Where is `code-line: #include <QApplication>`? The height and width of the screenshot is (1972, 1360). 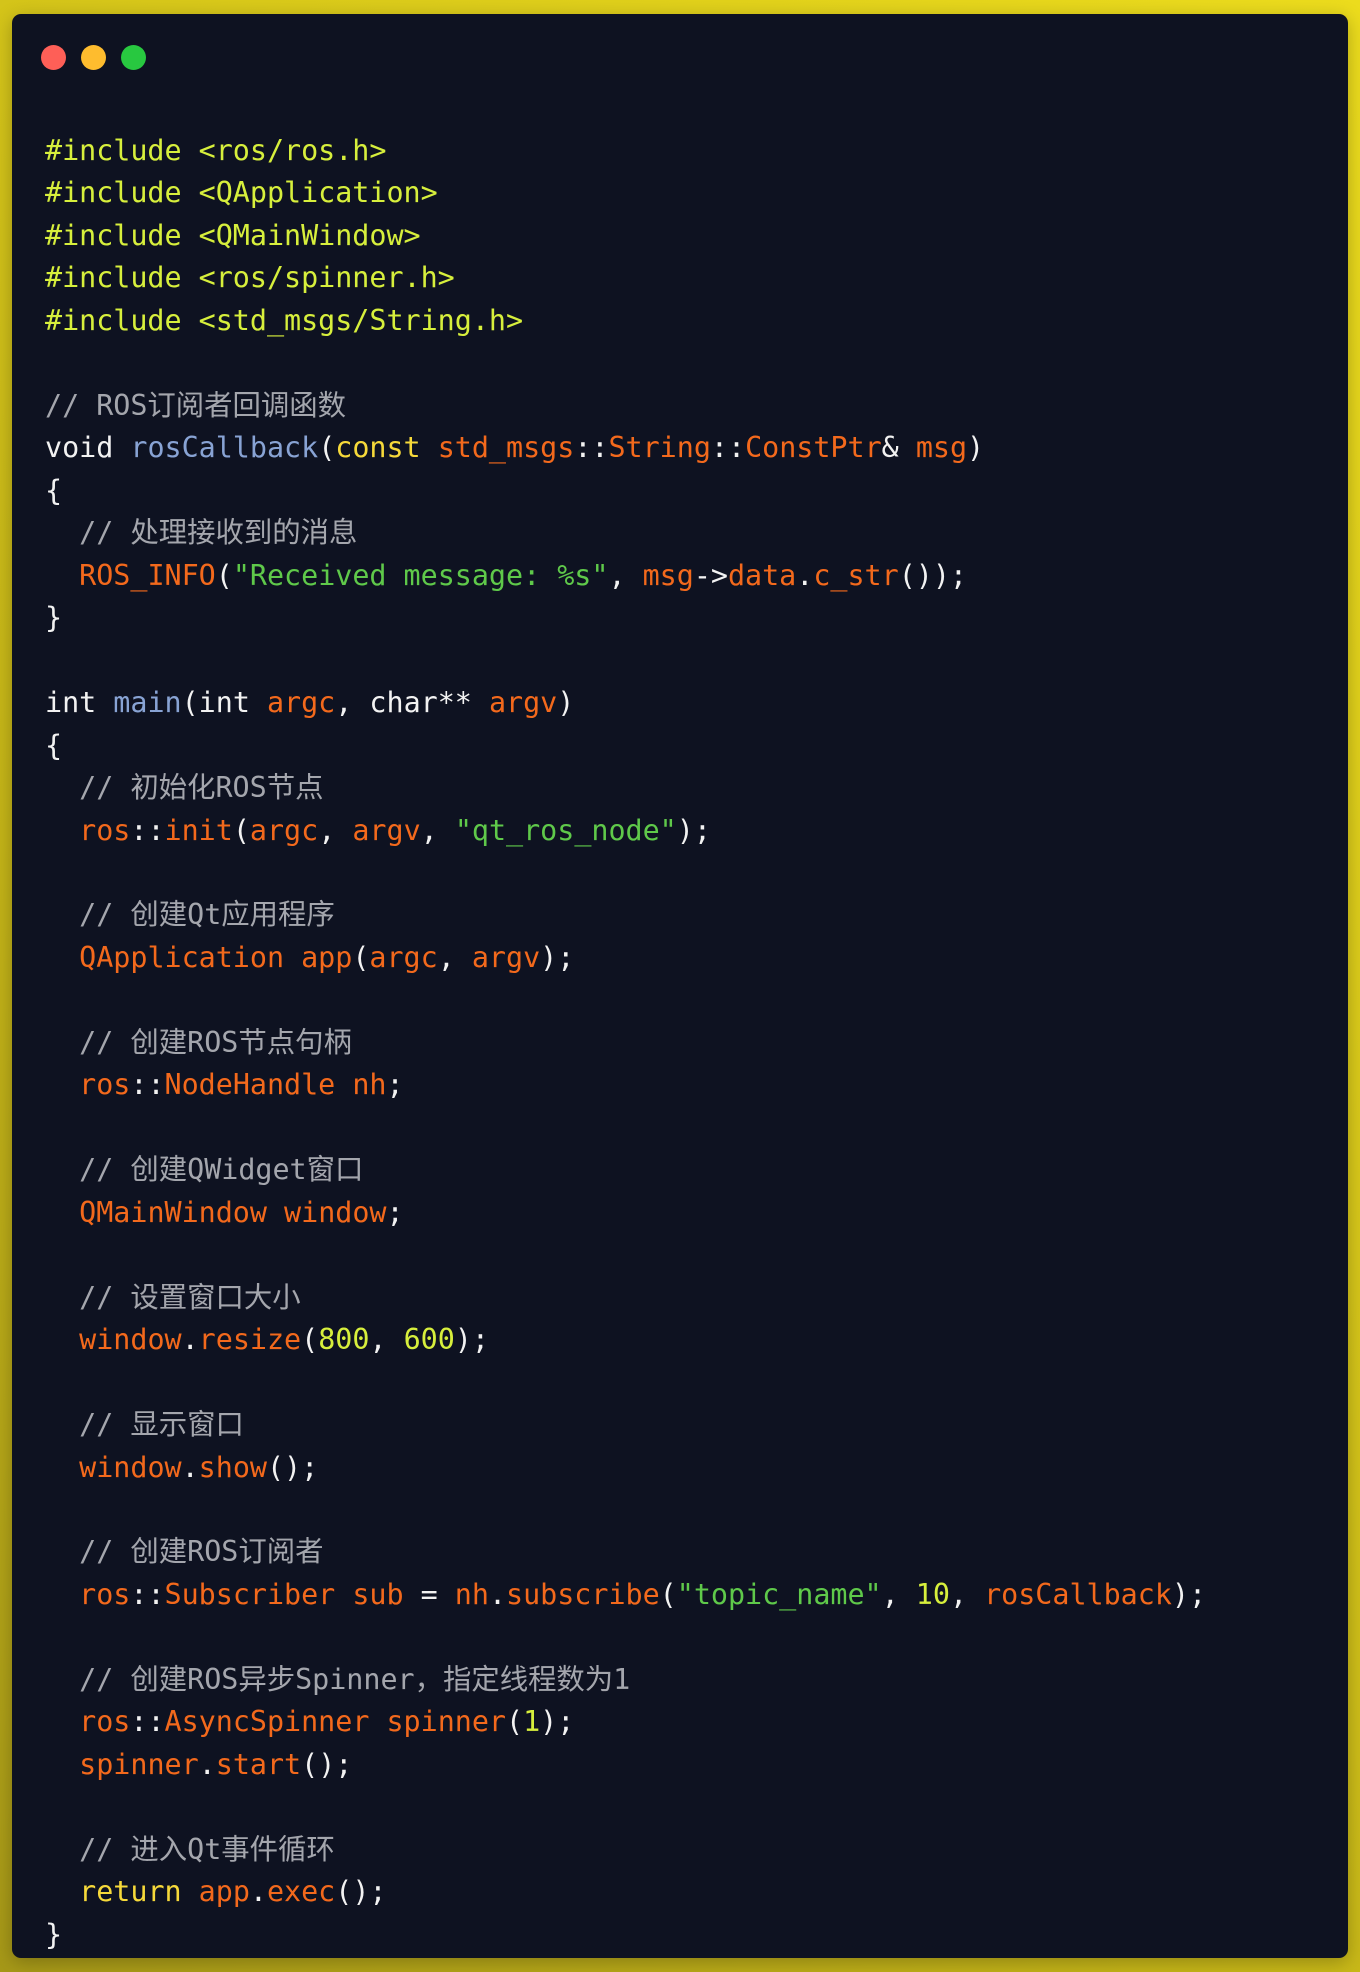 code-line: #include <QApplication> is located at coordinates (625, 193).